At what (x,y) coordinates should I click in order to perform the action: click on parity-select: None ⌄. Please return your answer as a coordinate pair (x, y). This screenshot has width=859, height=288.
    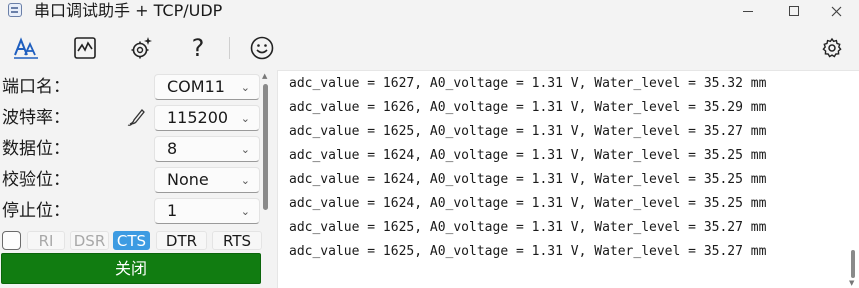
    Looking at the image, I should click on (207, 180).